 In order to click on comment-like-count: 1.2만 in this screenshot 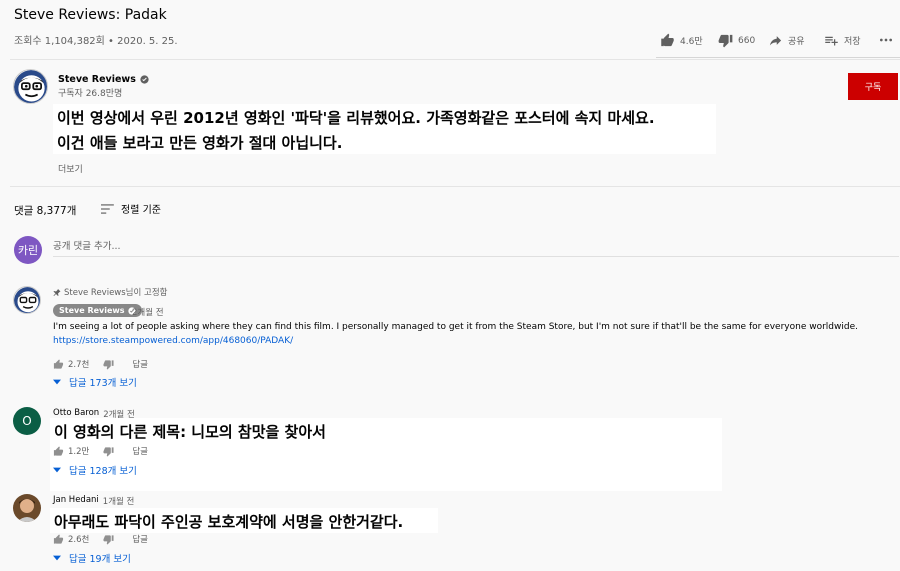, I will do `click(79, 452)`.